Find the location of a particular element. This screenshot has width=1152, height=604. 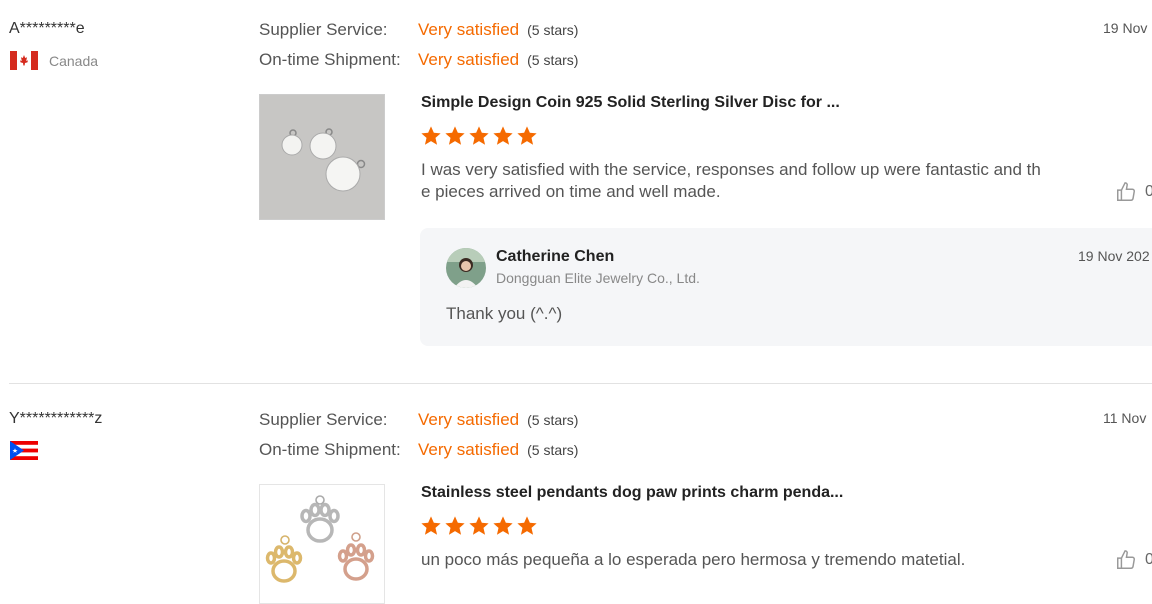

avatar is located at coordinates (466, 268).